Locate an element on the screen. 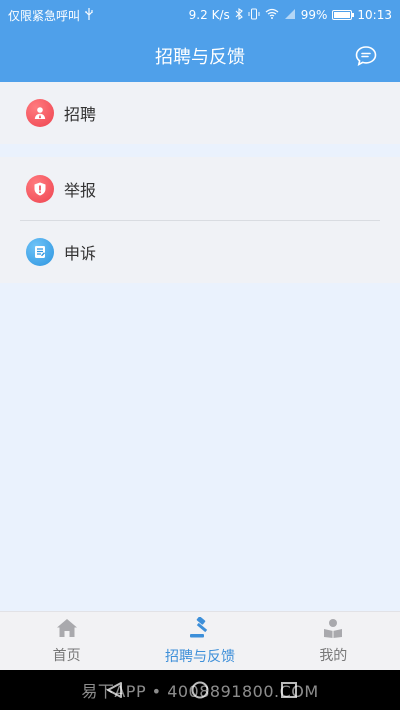 This screenshot has width=400, height=710. clock: 10:13 is located at coordinates (374, 15).